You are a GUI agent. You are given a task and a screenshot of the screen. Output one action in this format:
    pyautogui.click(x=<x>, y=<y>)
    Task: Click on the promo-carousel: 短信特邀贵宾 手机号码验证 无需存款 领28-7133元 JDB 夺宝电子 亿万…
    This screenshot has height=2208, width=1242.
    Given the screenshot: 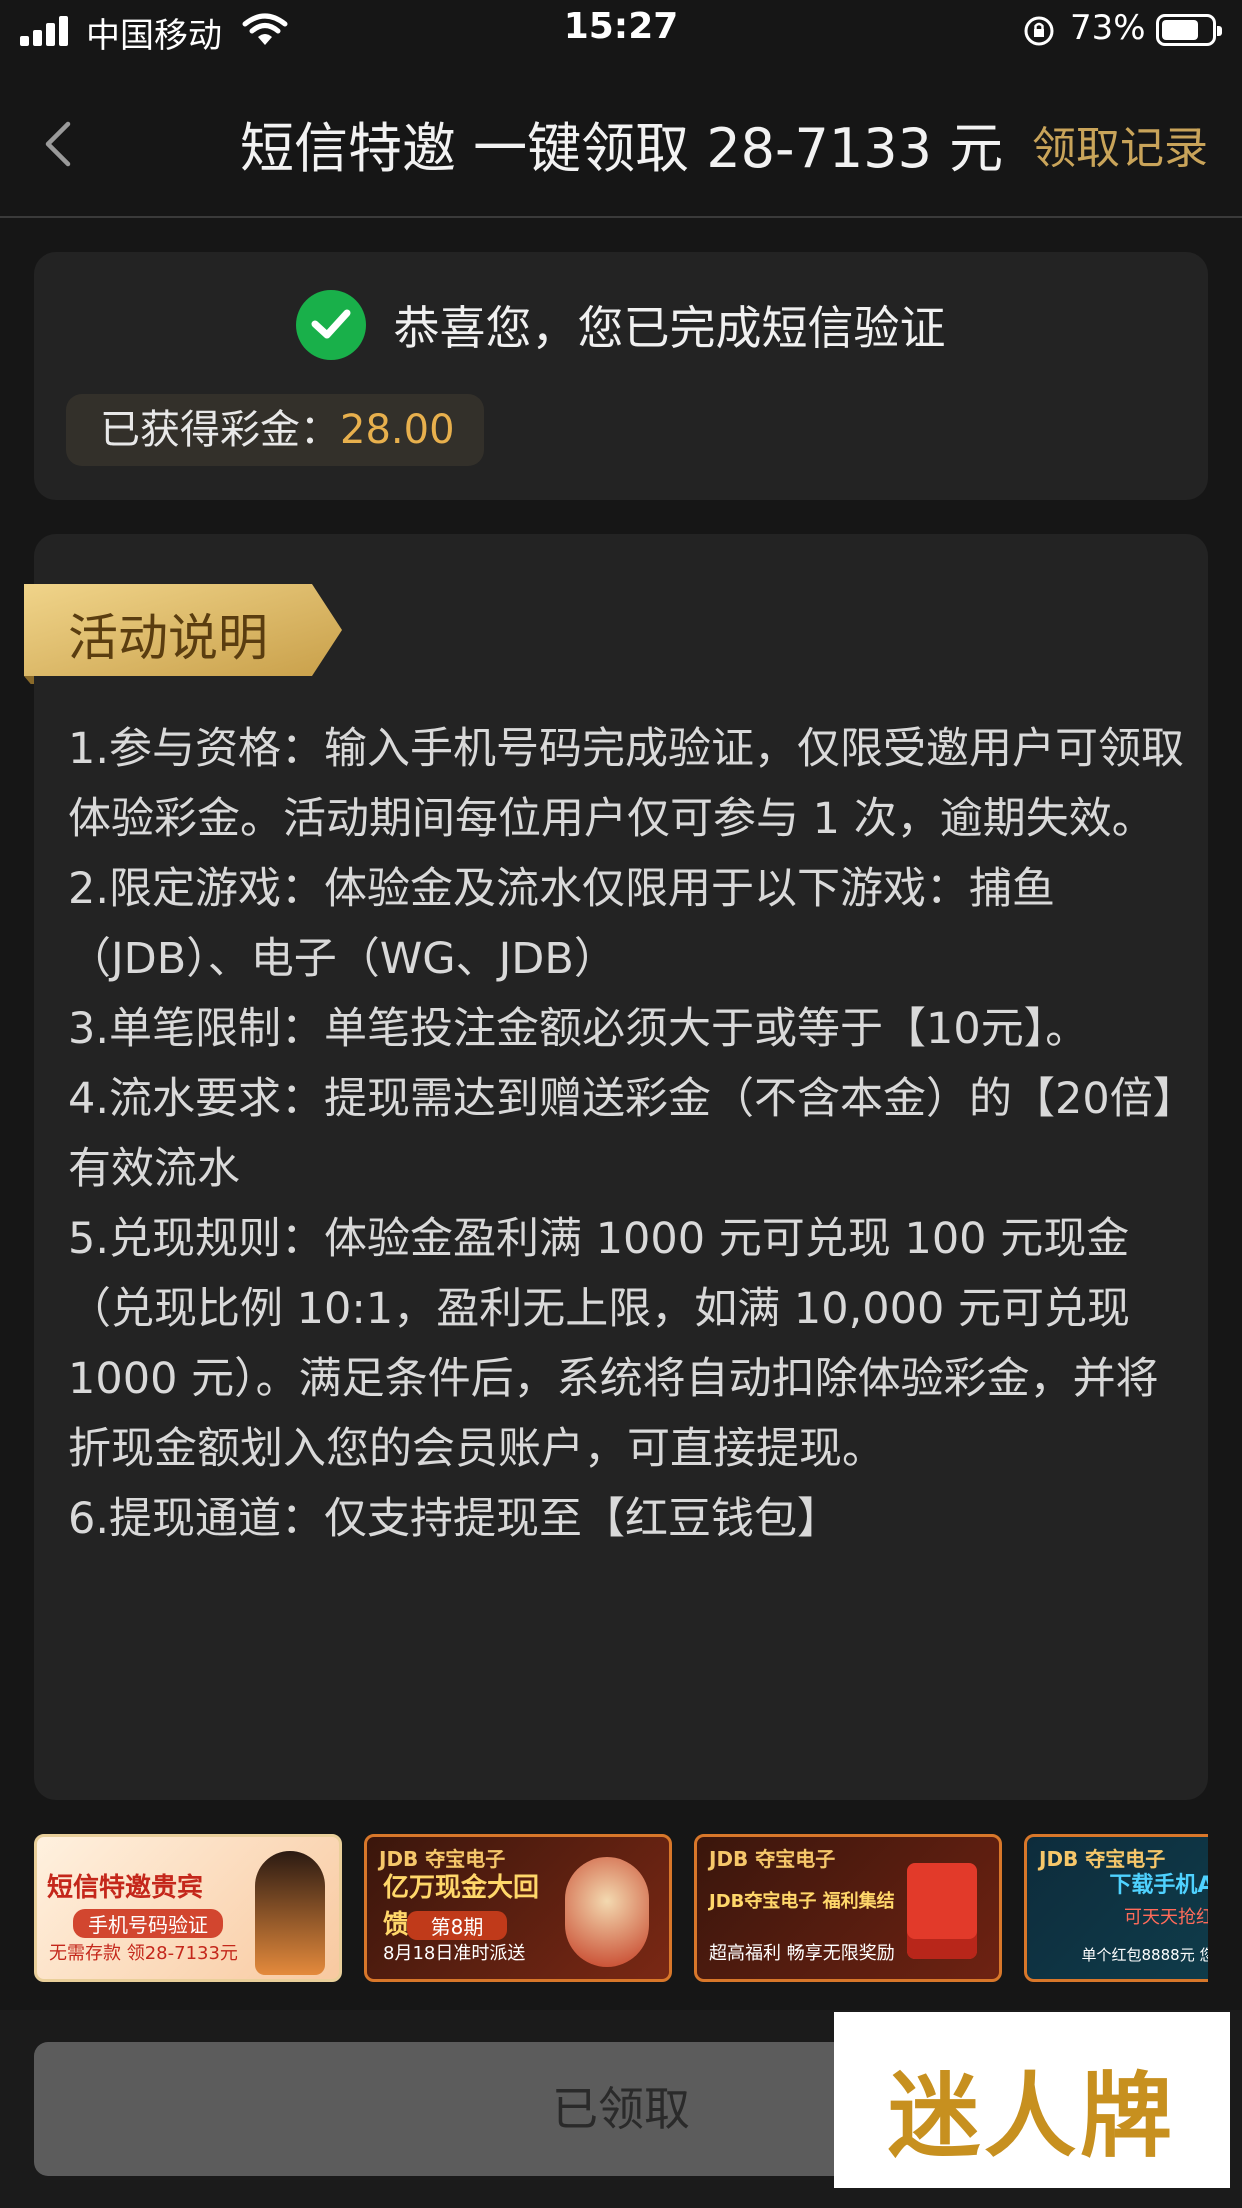 What is the action you would take?
    pyautogui.click(x=621, y=1909)
    